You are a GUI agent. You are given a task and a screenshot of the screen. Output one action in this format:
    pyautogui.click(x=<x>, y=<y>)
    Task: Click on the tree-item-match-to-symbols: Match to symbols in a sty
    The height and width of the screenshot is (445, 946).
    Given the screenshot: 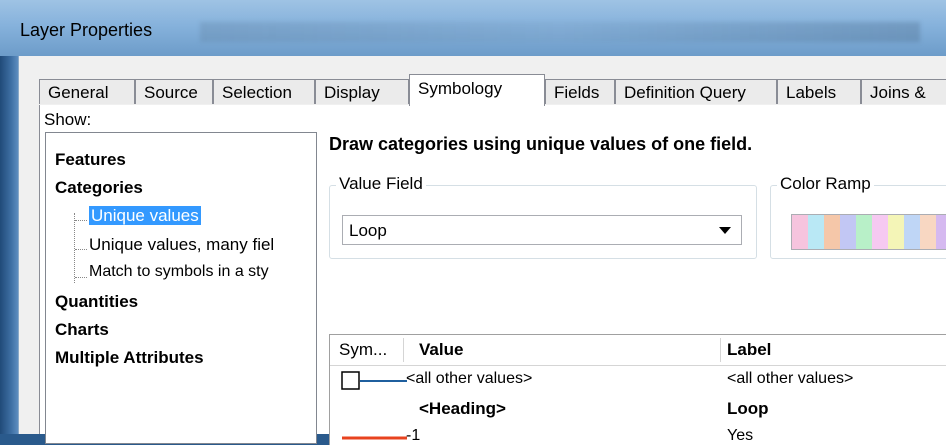 What is the action you would take?
    pyautogui.click(x=179, y=272)
    